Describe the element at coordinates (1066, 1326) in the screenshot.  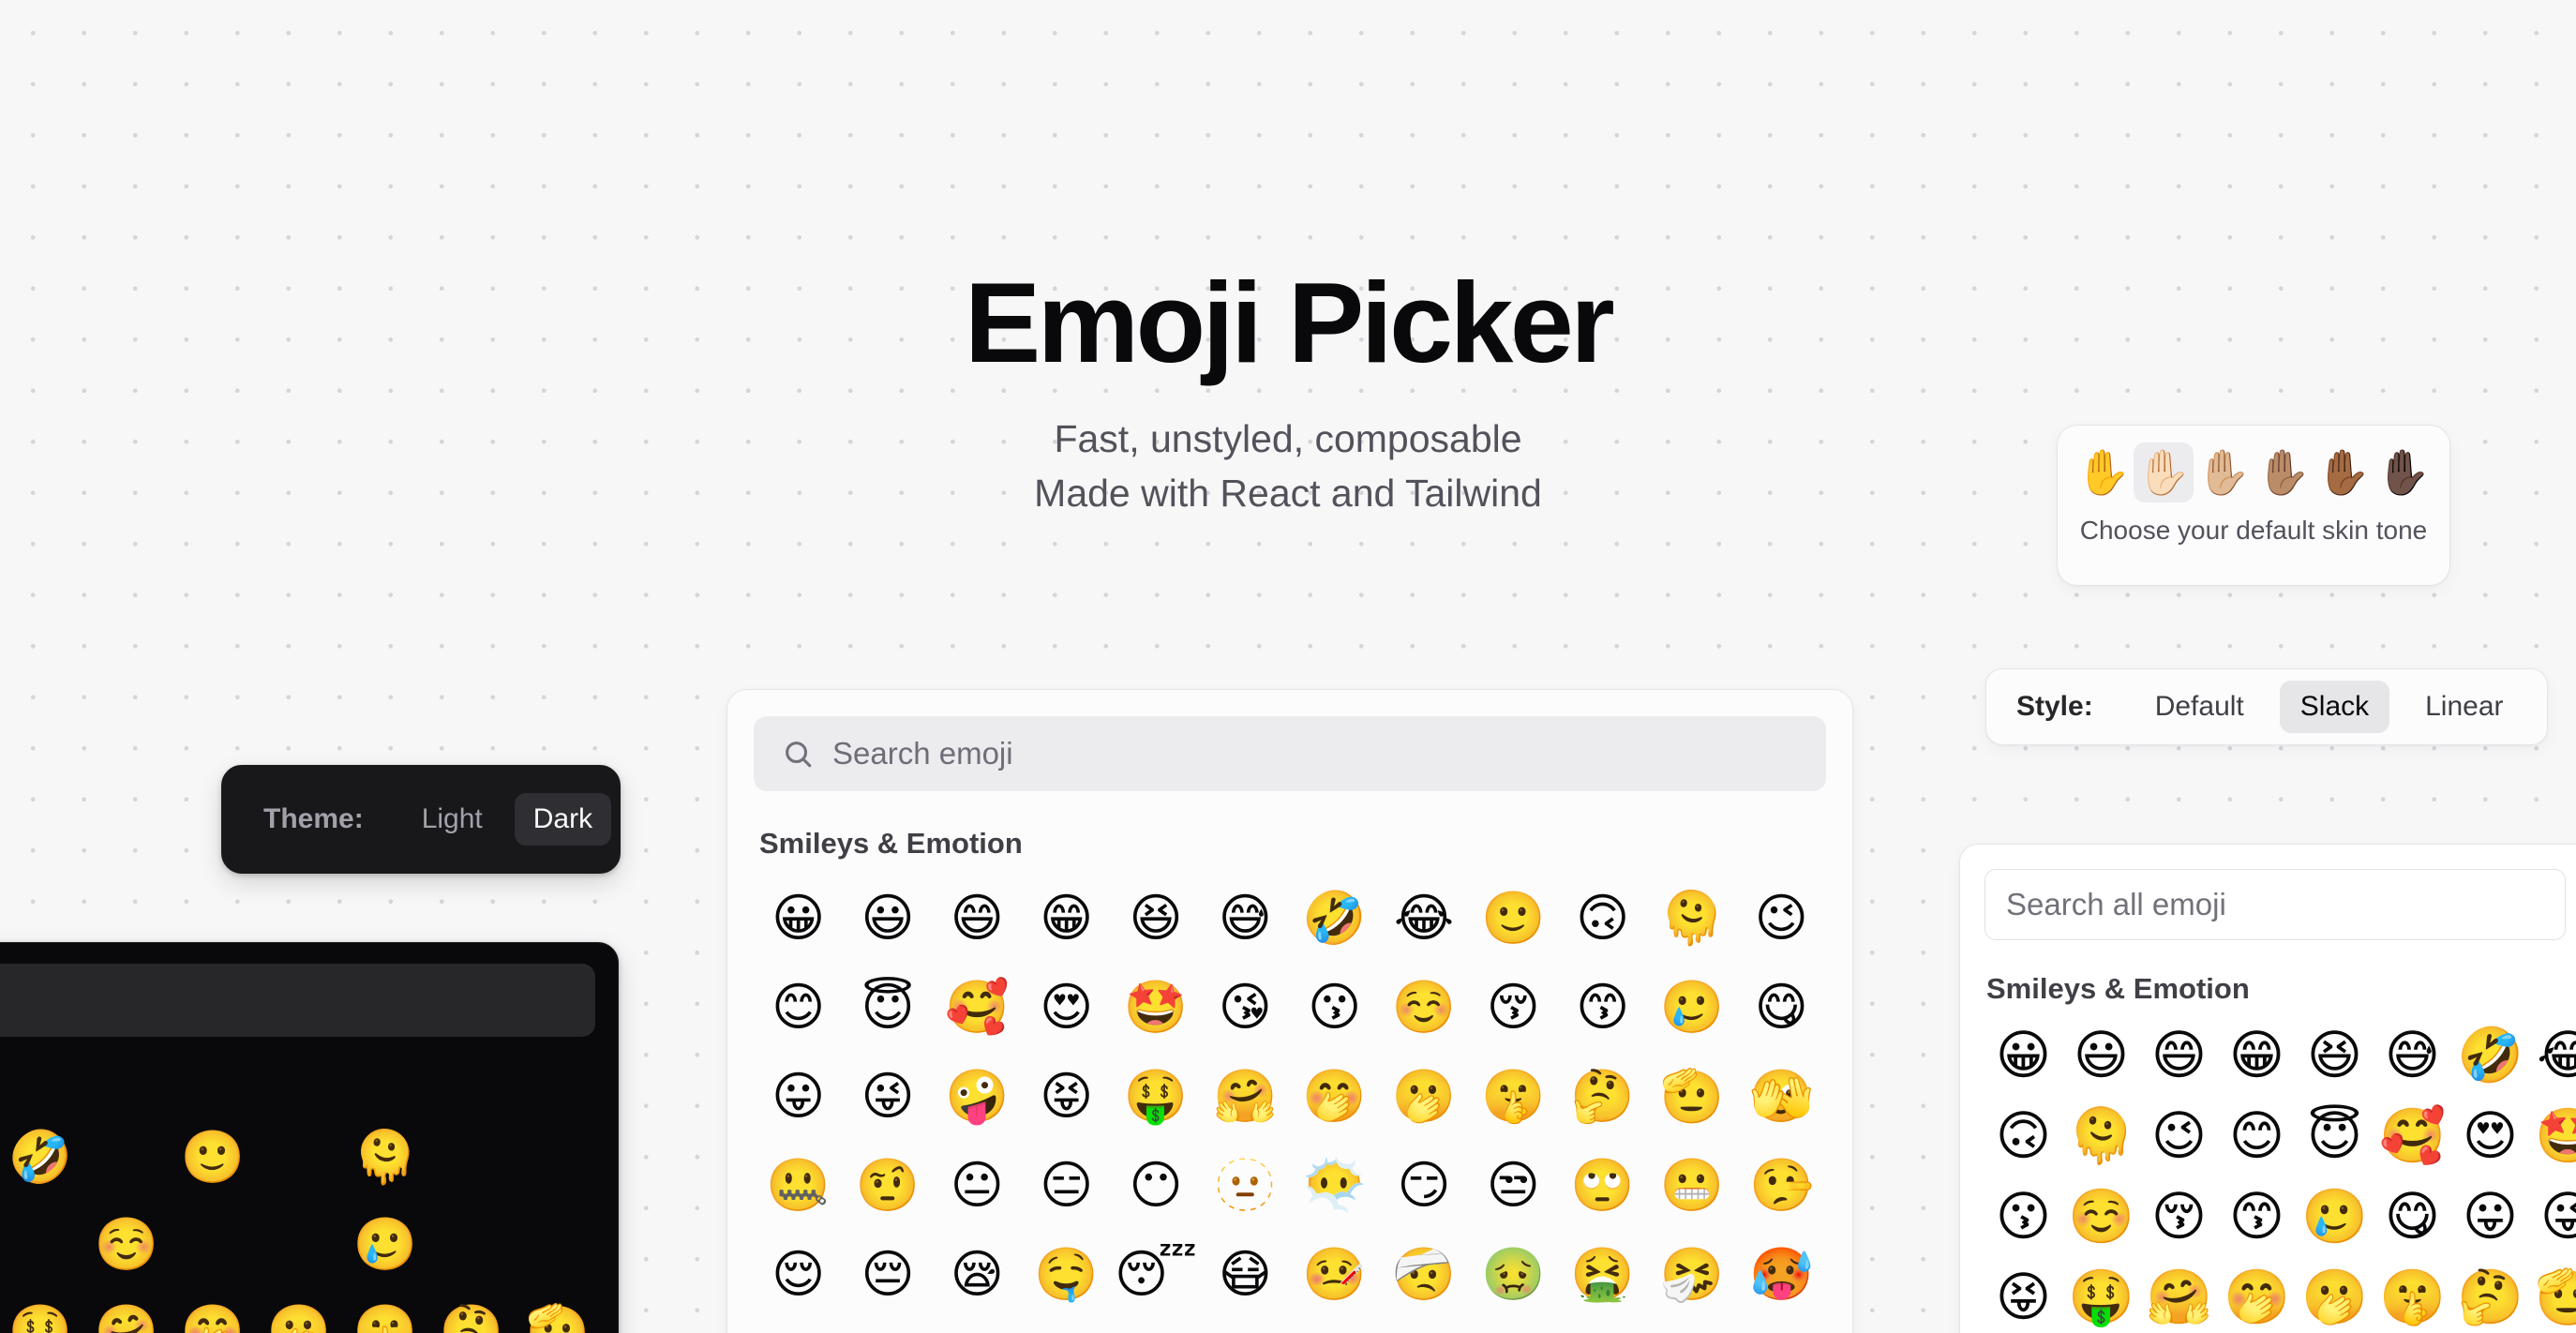
I see `emoji-button: 😵‍💫` at that location.